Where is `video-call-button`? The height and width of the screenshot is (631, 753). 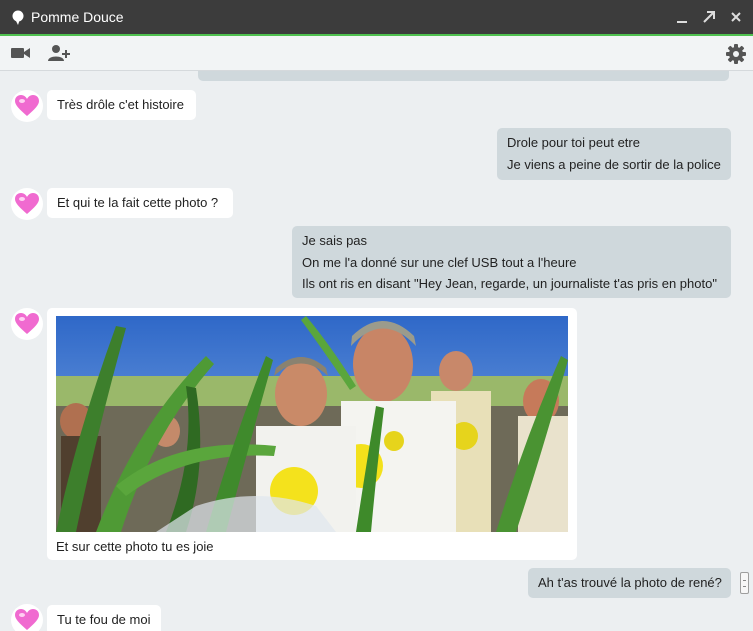
video-call-button is located at coordinates (21, 53).